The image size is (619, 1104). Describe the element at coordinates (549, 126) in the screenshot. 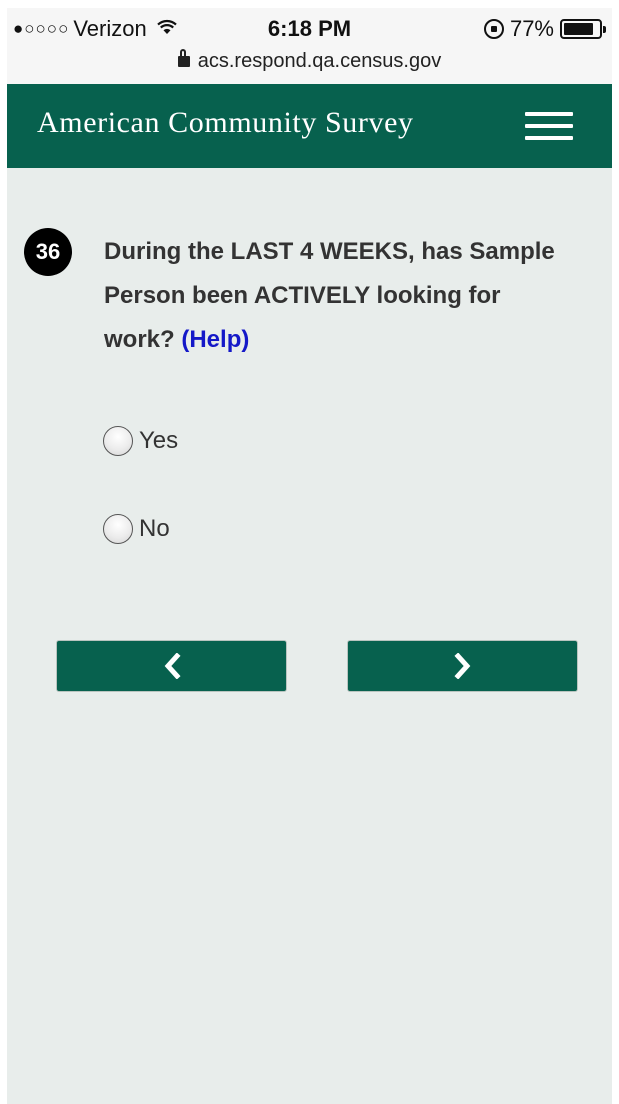

I see `hamburger-menu-icon` at that location.